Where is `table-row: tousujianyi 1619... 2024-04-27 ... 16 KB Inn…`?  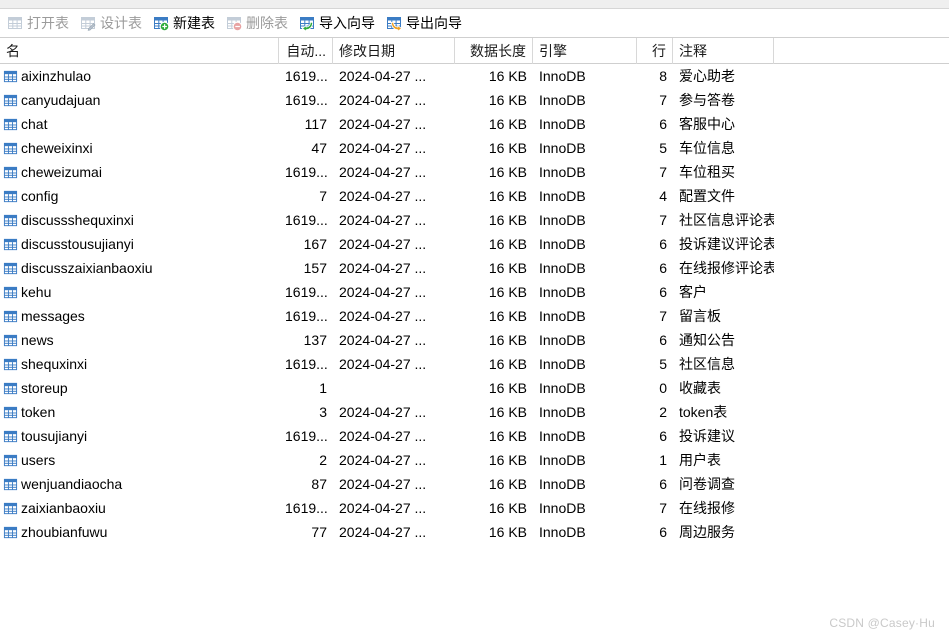
table-row: tousujianyi 1619... 2024-04-27 ... 16 KB Inn… is located at coordinates (474, 436).